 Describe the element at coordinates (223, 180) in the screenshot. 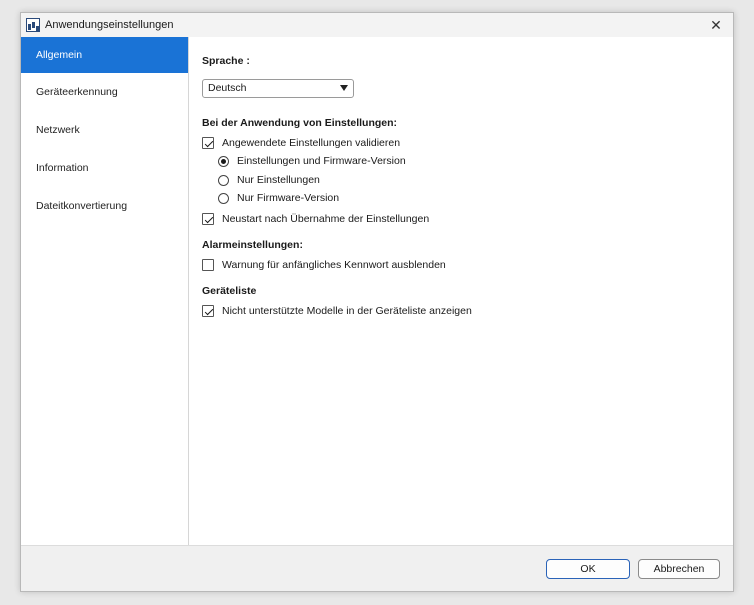

I see `radio-settings-only-button` at that location.